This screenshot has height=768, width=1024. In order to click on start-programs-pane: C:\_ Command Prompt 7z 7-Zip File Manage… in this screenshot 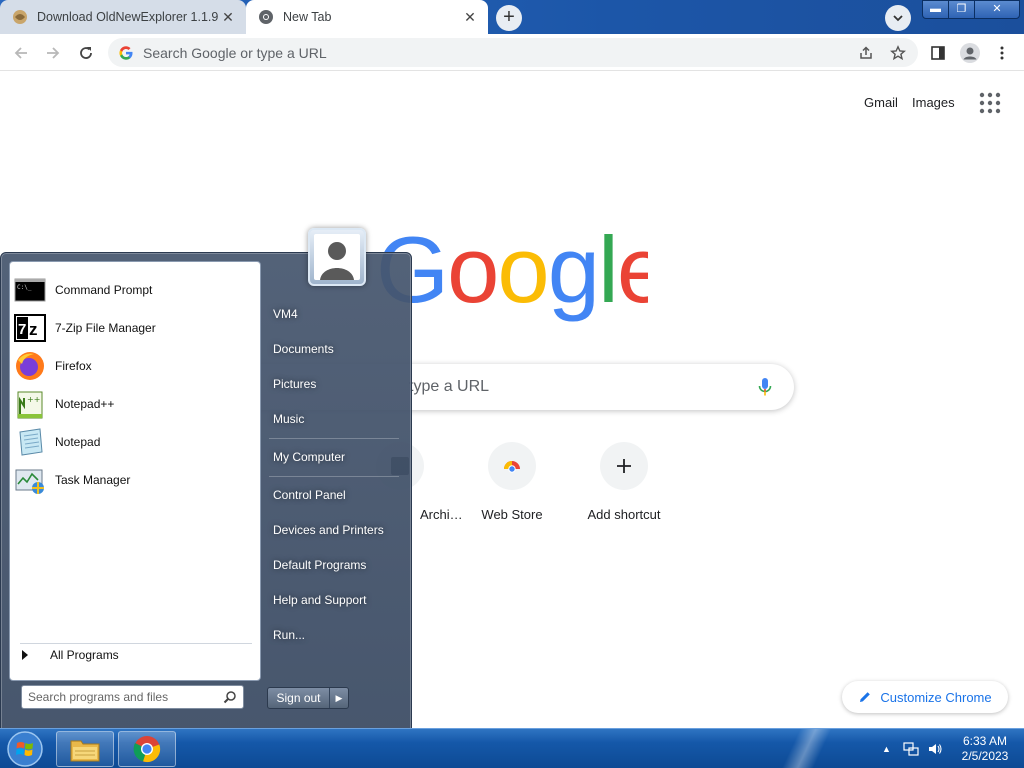, I will do `click(135, 471)`.